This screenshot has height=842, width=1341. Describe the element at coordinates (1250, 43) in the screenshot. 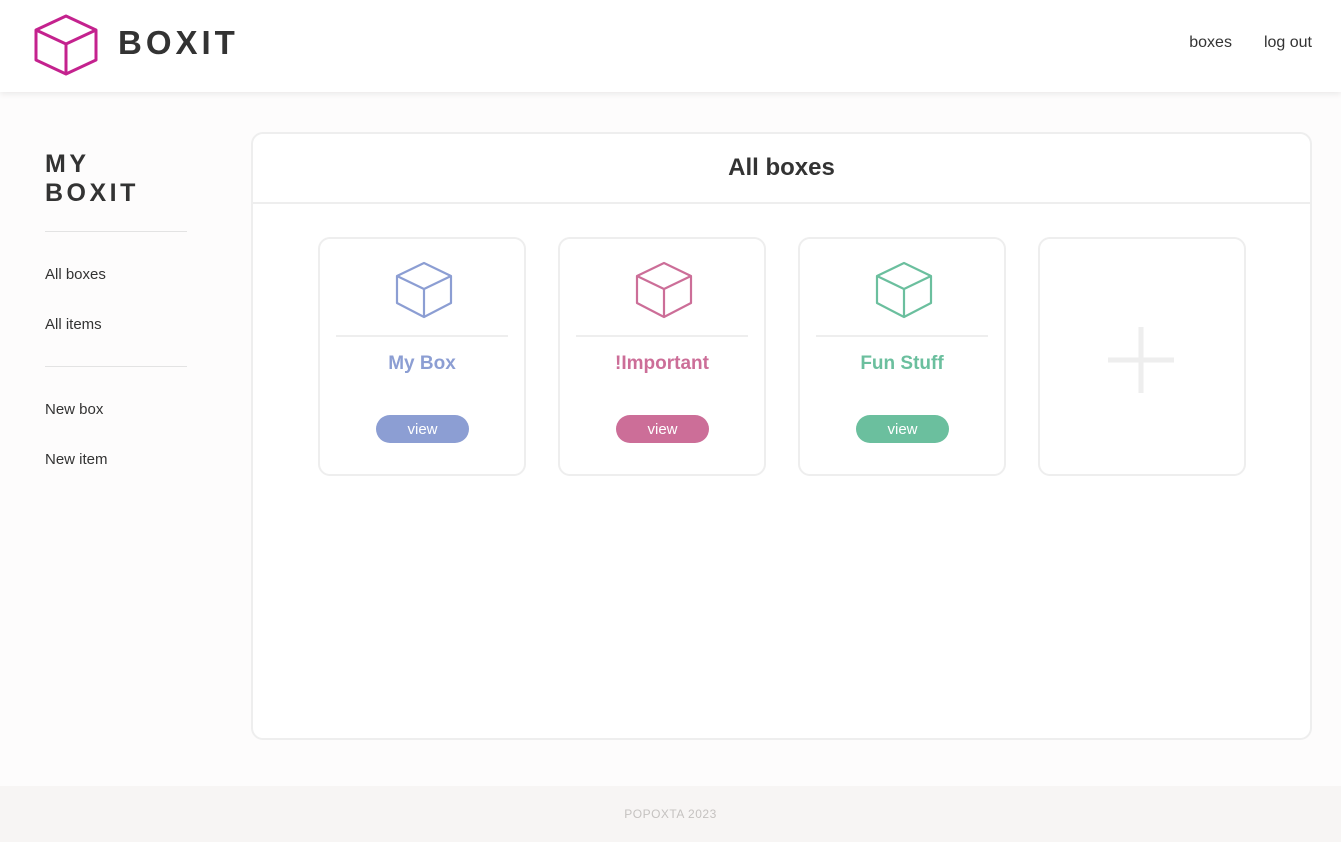

I see `top-nav: boxes log out` at that location.